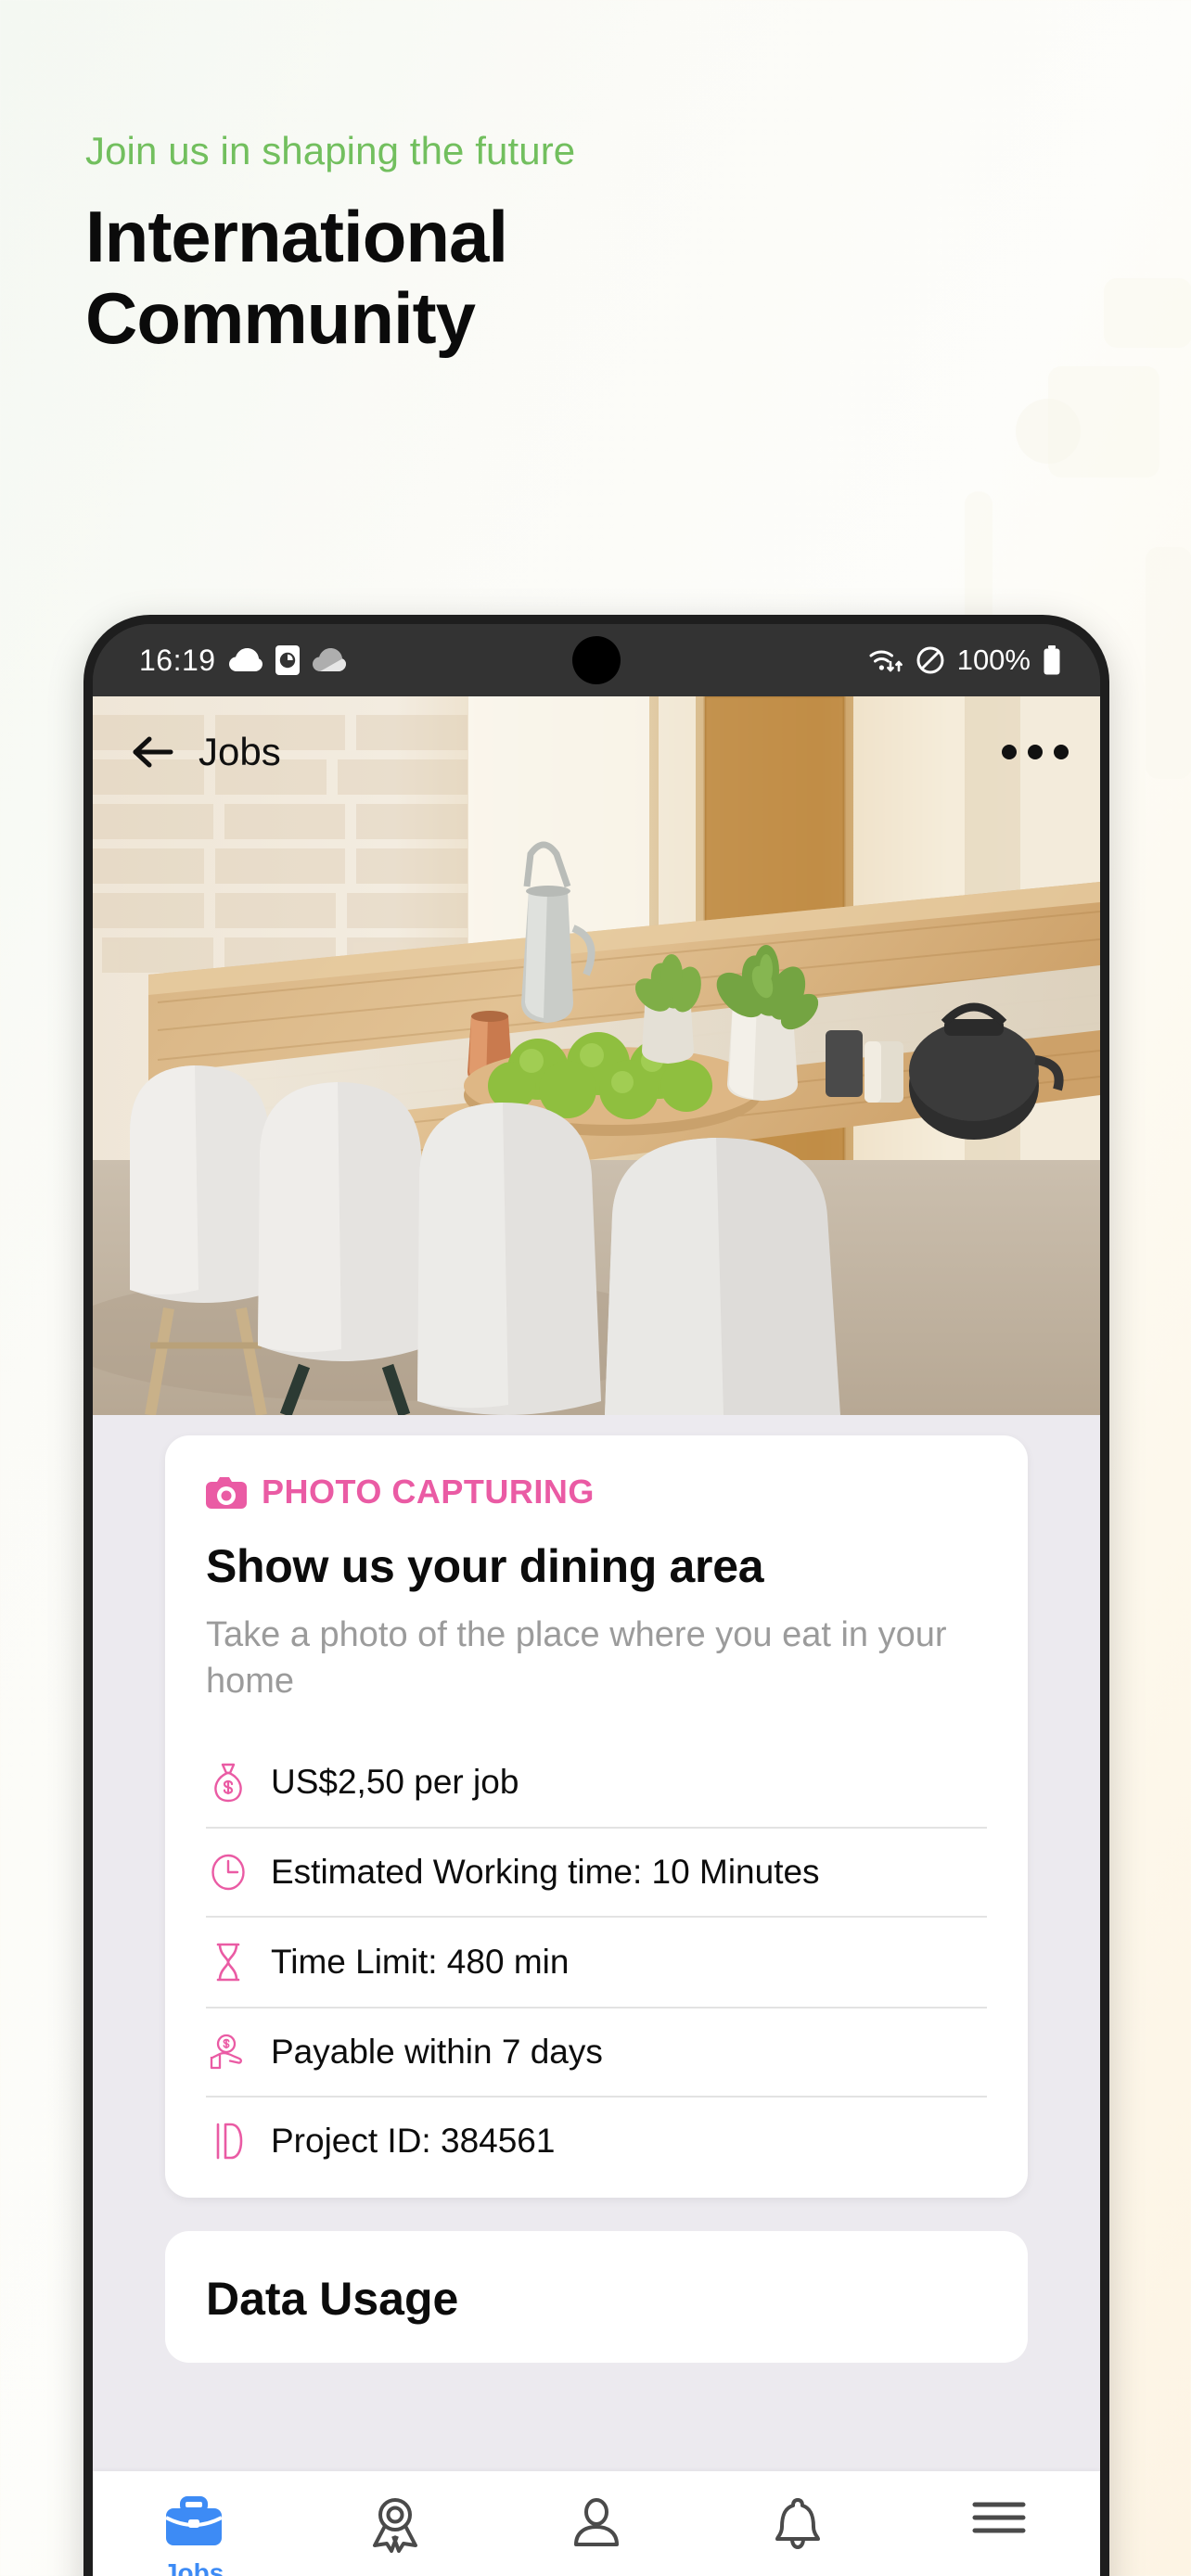 The width and height of the screenshot is (1191, 2576). What do you see at coordinates (1052, 660) in the screenshot?
I see `battery-icon` at bounding box center [1052, 660].